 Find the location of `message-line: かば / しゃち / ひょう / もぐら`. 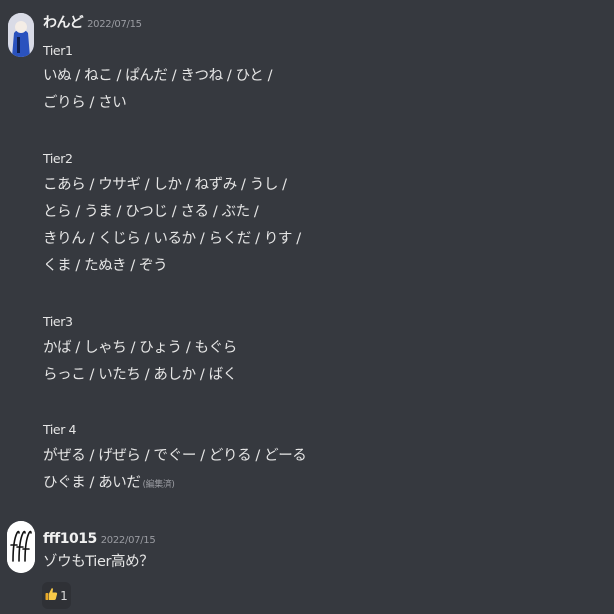

message-line: かば / しゃち / ひょう / もぐら is located at coordinates (140, 348).